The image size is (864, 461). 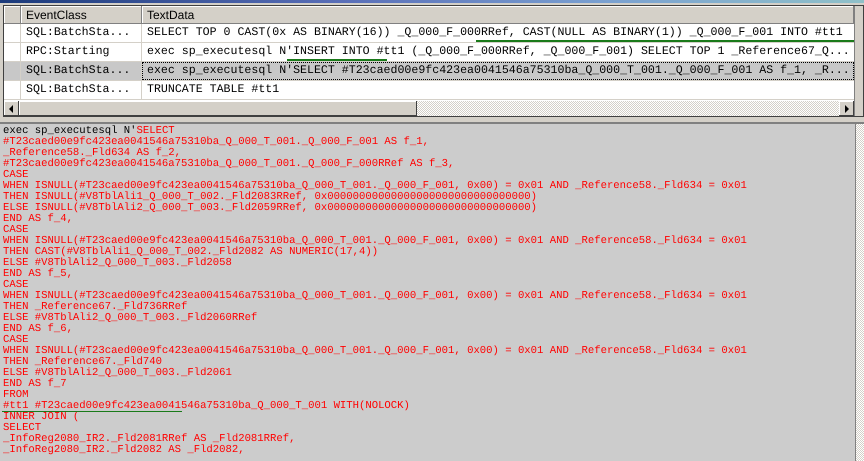 What do you see at coordinates (81, 15) in the screenshot?
I see `column-header: EventClass` at bounding box center [81, 15].